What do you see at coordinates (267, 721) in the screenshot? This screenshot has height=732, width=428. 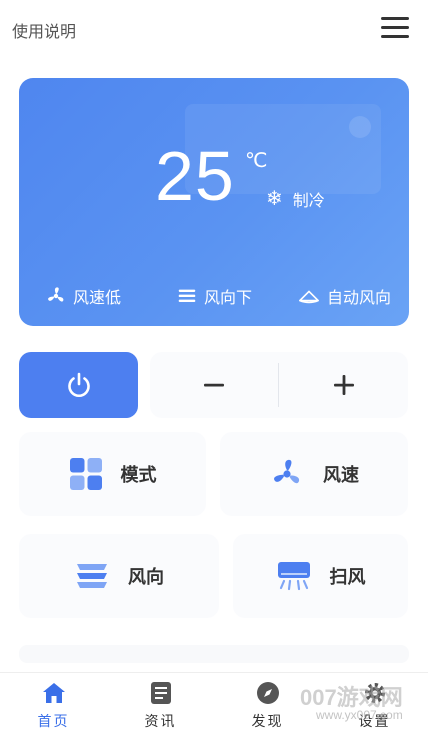 I see `nav-discover-label: 发现` at bounding box center [267, 721].